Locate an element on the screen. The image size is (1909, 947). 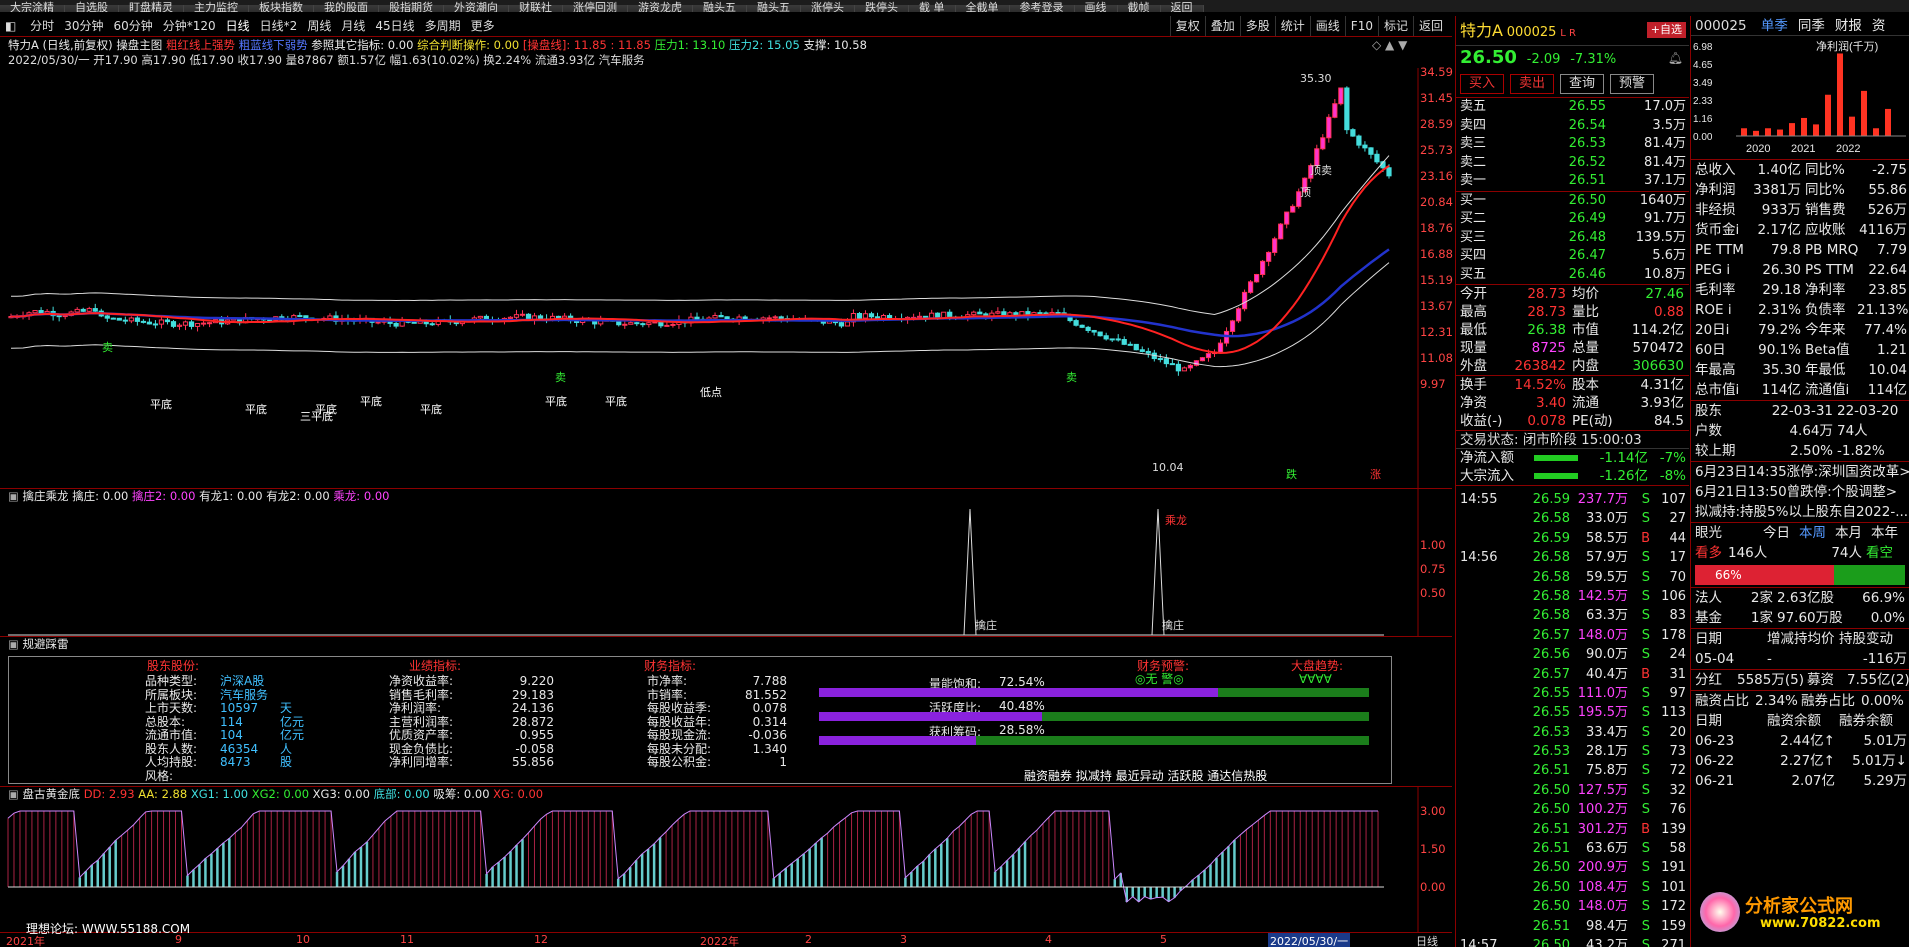
period-tab: 30分钟 is located at coordinates (83, 26).